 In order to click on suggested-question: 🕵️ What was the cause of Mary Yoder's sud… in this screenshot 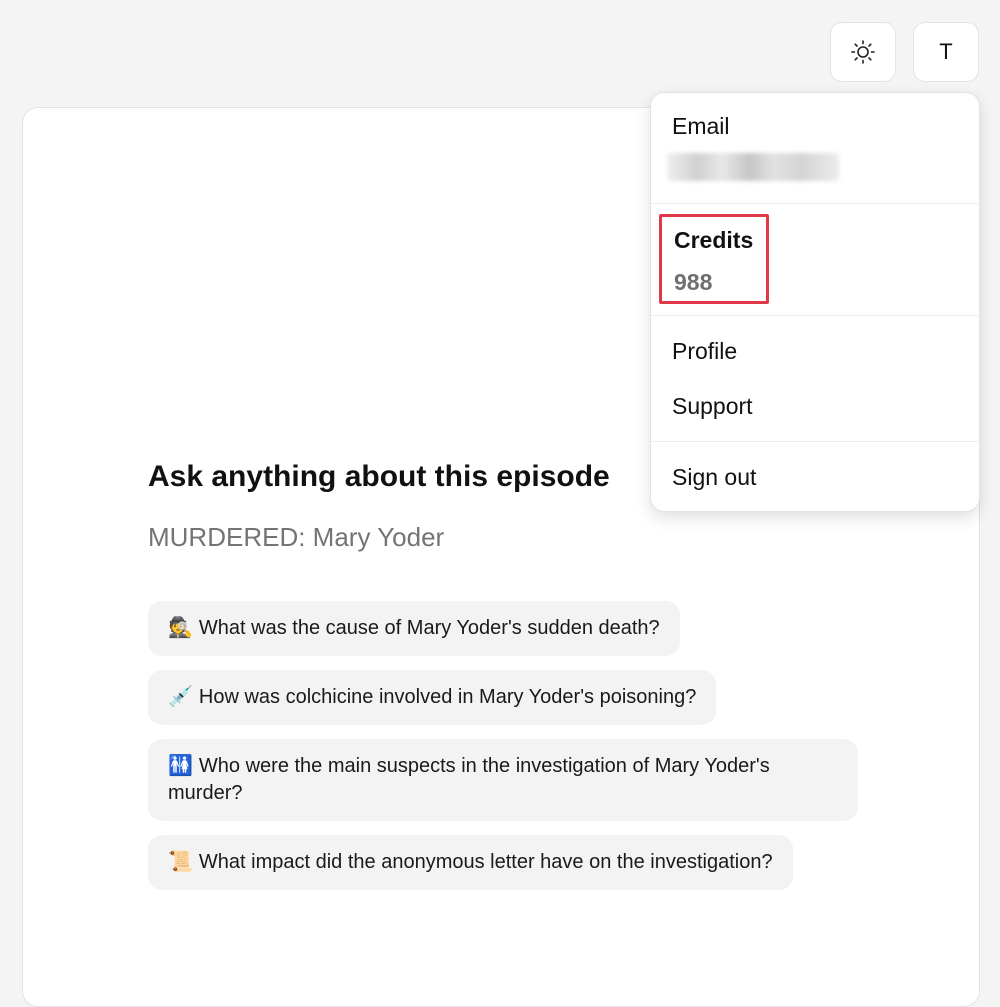, I will do `click(414, 628)`.